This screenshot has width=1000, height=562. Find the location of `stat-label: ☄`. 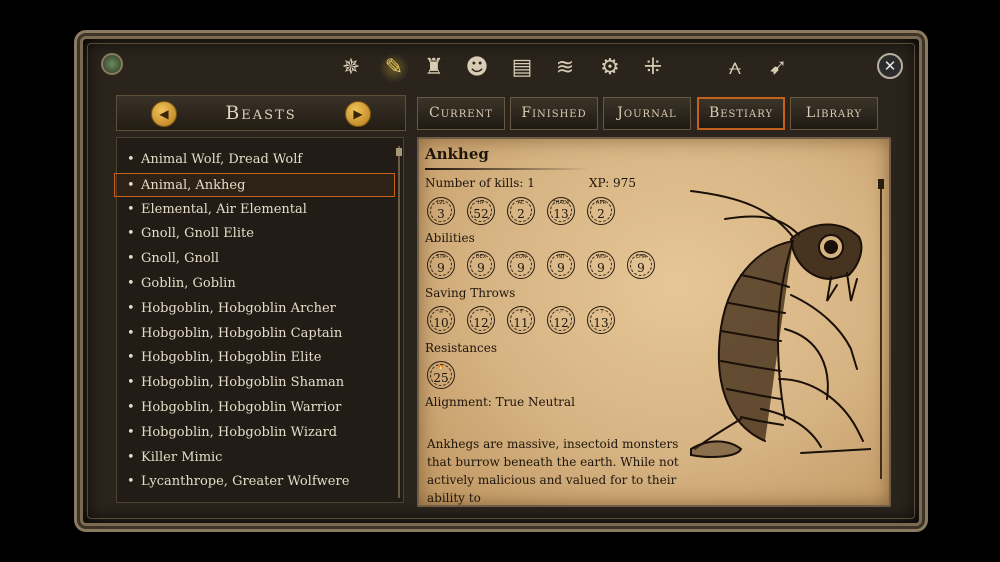

stat-label: ☄ is located at coordinates (561, 312).